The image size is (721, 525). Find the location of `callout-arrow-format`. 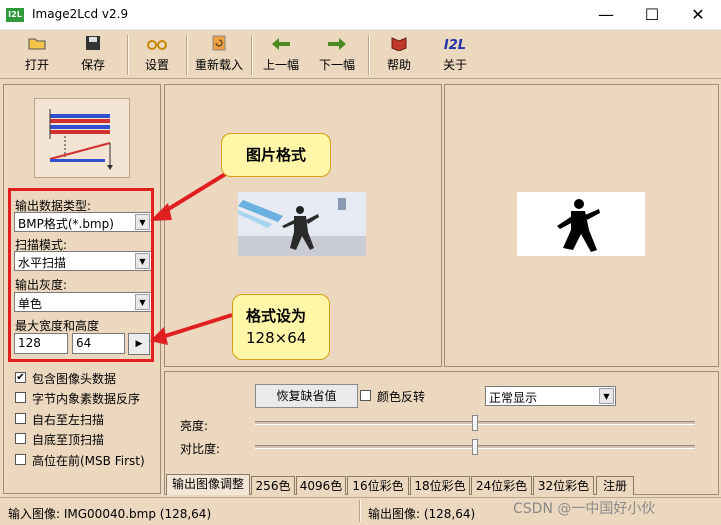

callout-arrow-format is located at coordinates (197, 191).